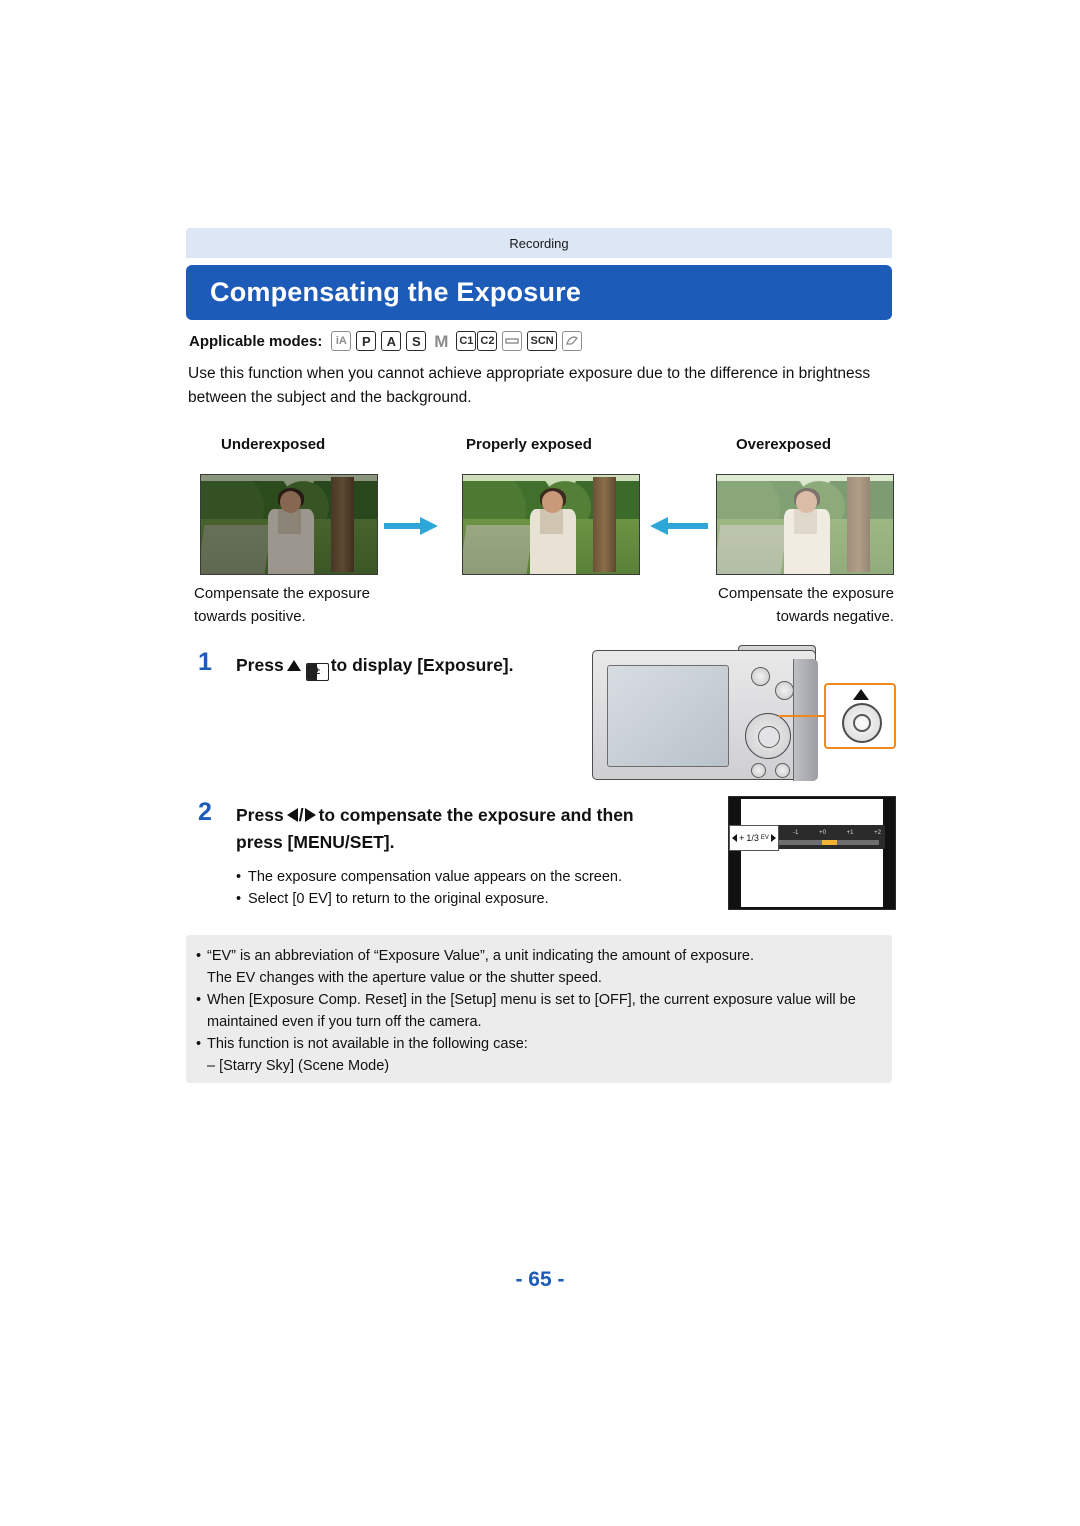  What do you see at coordinates (317, 671) in the screenshot?
I see `exposure-comp-icon: ±` at bounding box center [317, 671].